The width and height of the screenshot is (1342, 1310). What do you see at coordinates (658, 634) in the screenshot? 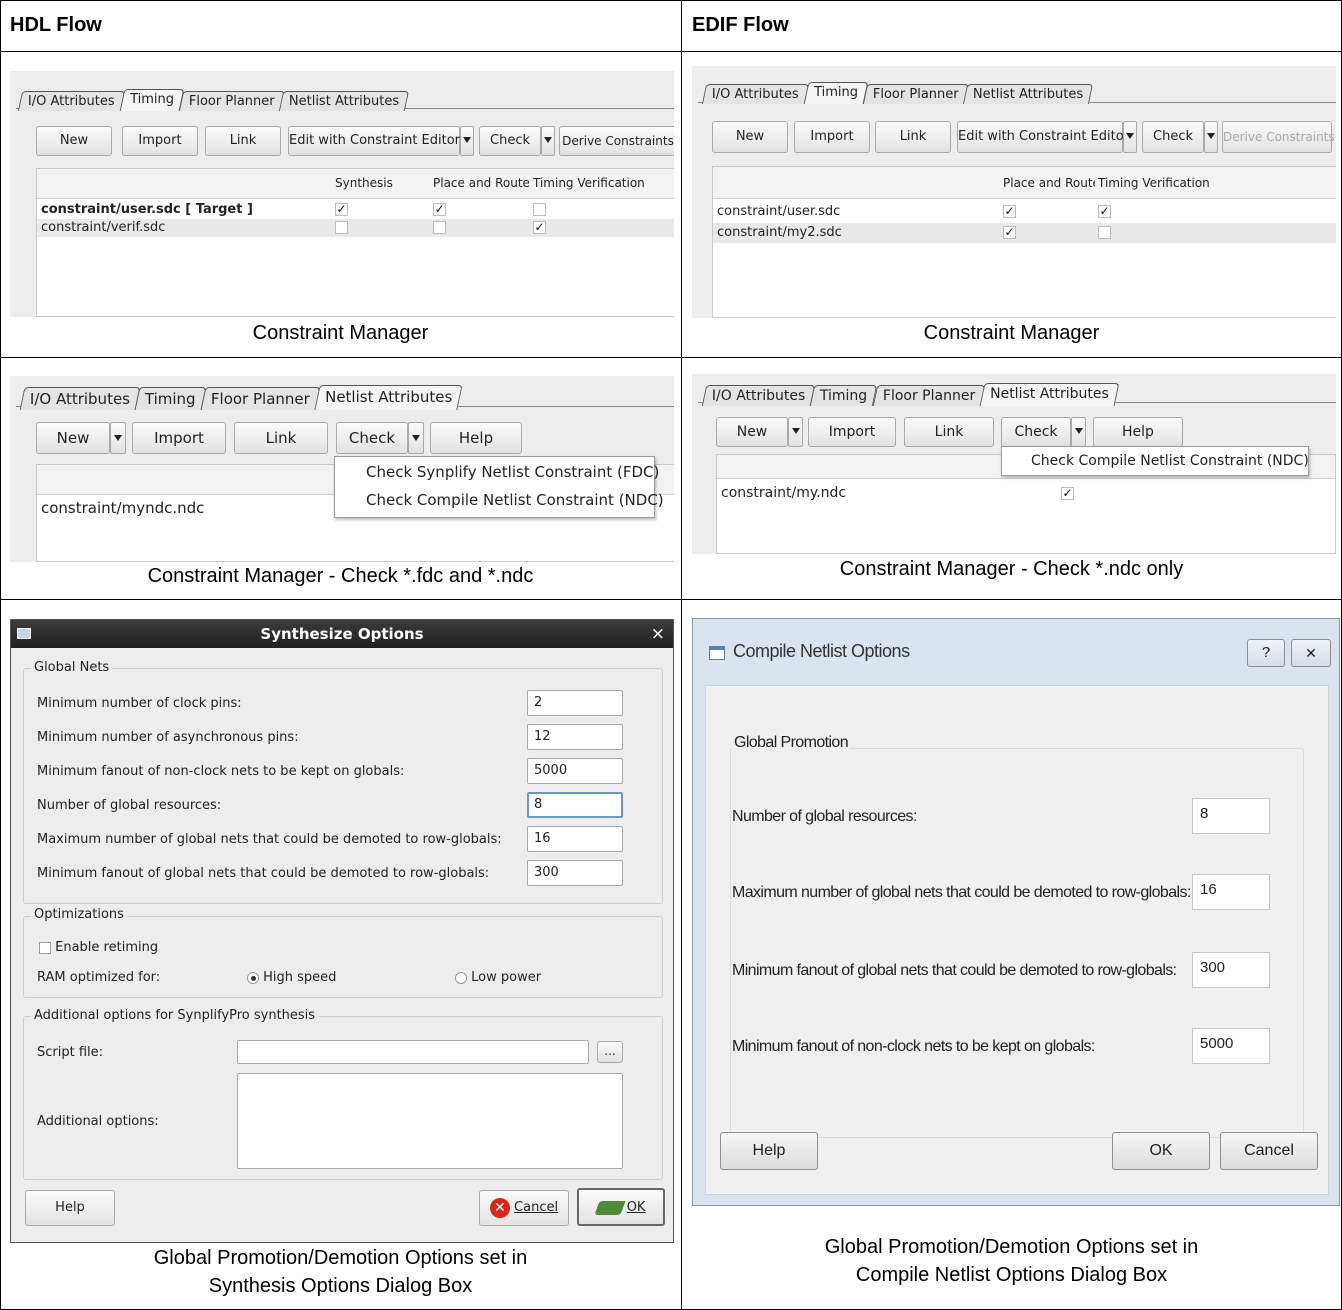
I see `close-icon: ×` at bounding box center [658, 634].